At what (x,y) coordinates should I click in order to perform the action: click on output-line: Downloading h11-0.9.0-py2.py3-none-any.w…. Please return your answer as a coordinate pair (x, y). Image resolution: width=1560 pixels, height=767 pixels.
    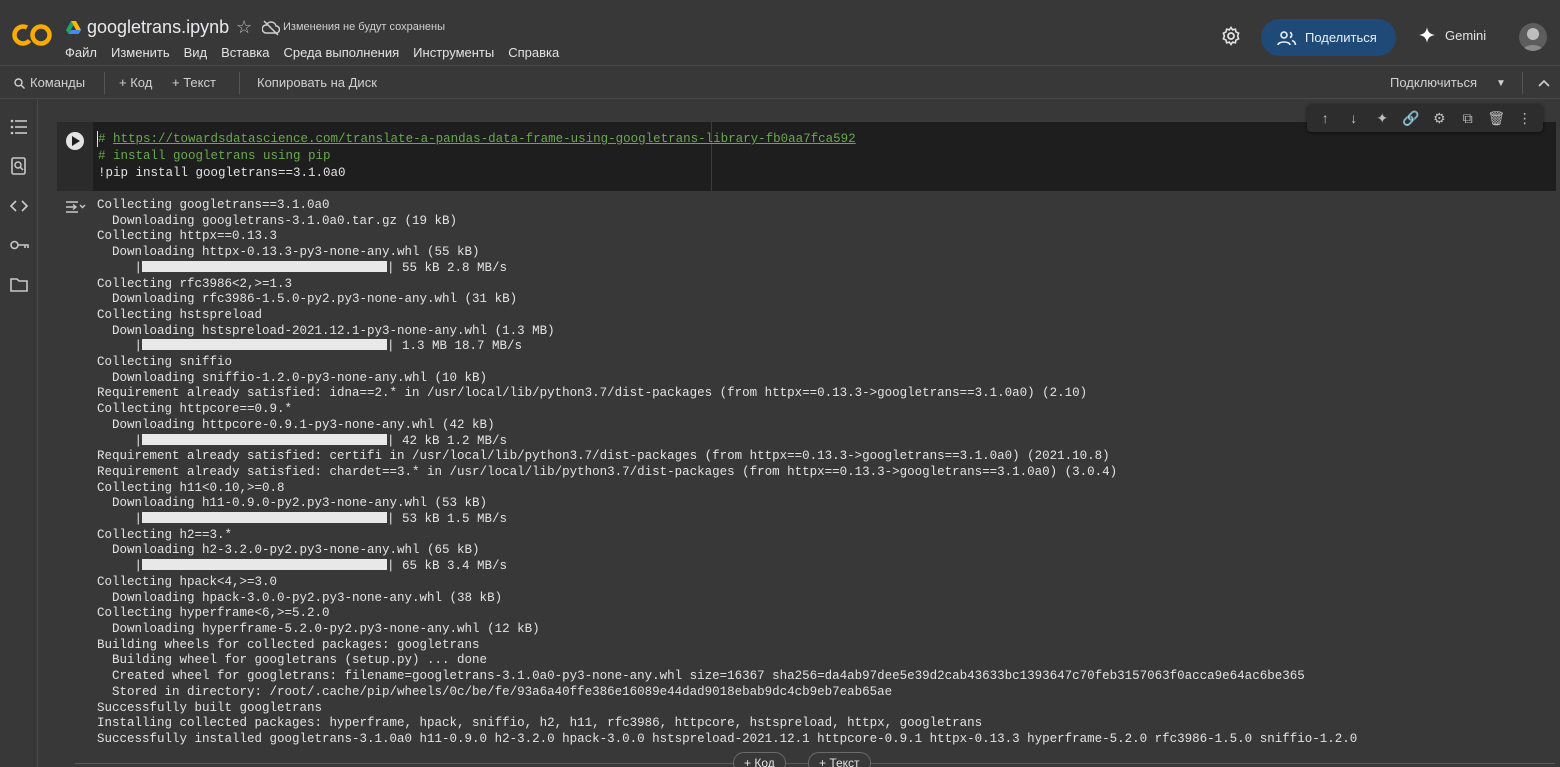
    Looking at the image, I should click on (292, 503).